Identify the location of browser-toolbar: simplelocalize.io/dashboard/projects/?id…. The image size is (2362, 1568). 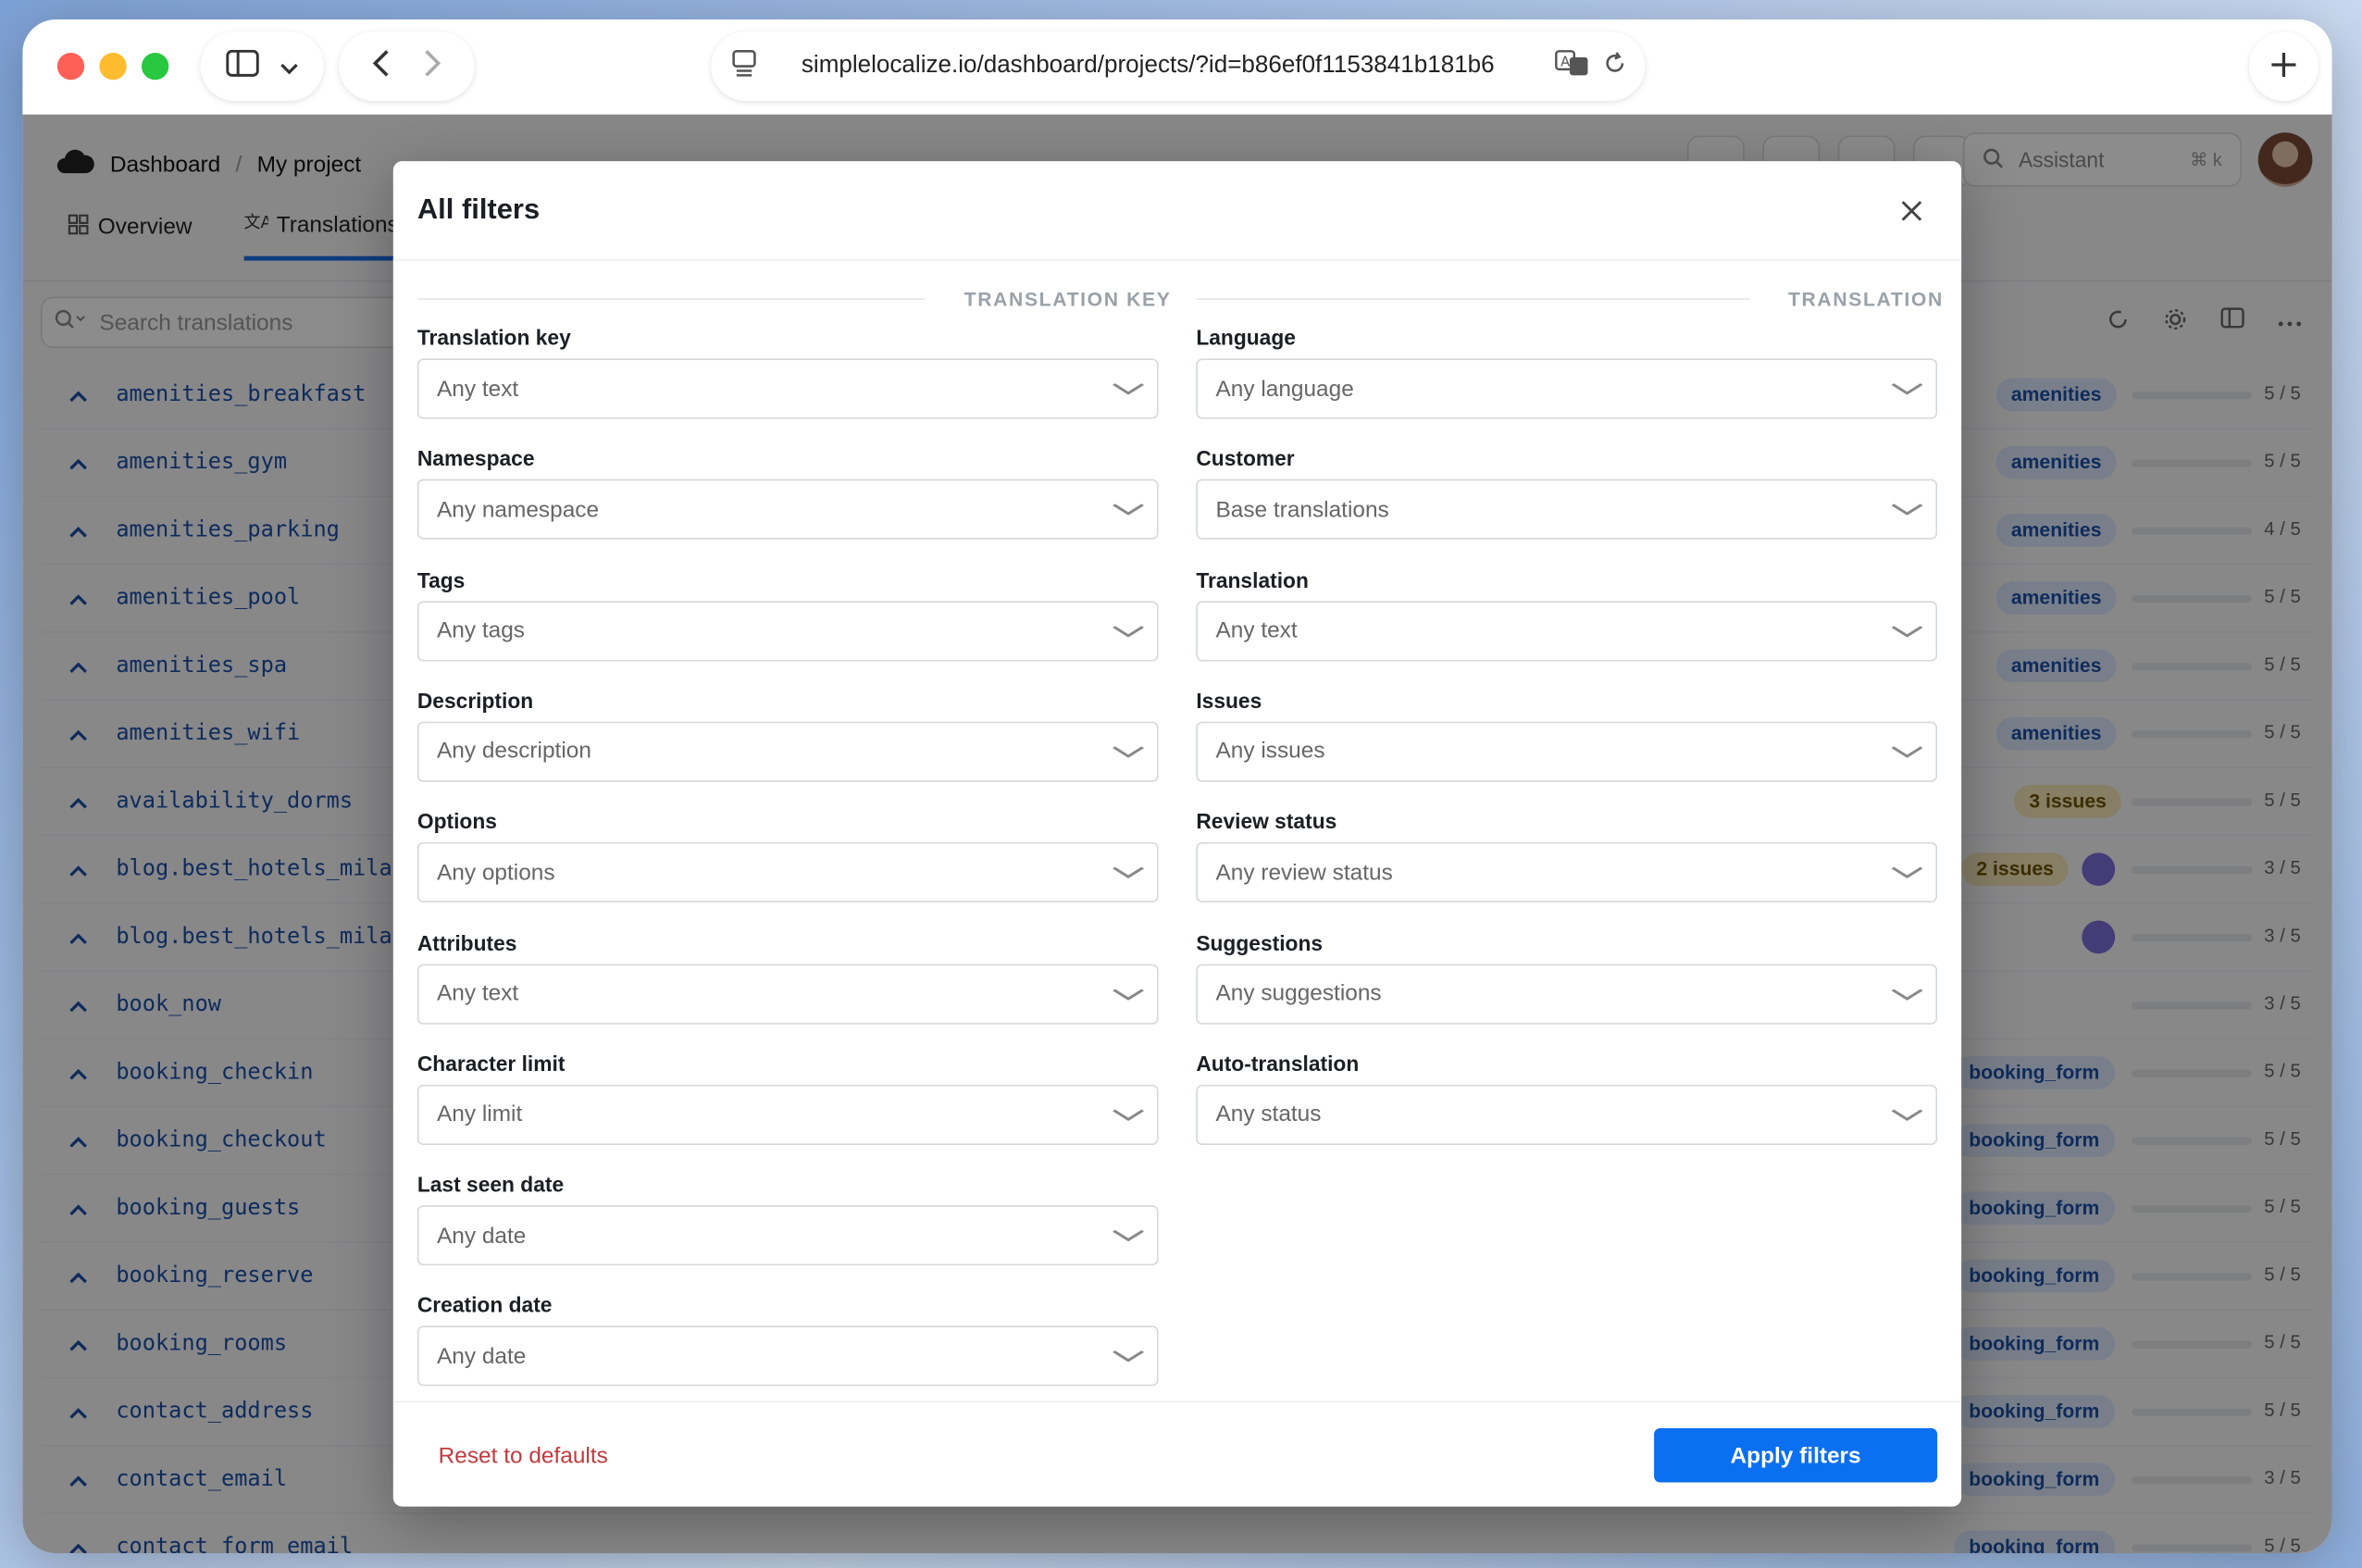
(1177, 67).